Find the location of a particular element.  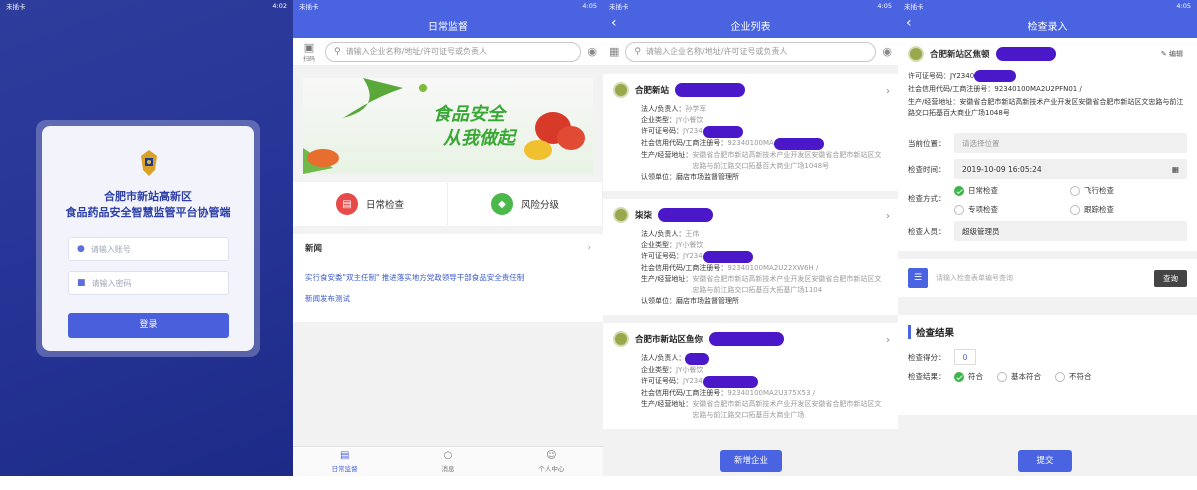

inspector-field: 超级管理员 is located at coordinates (1070, 231).